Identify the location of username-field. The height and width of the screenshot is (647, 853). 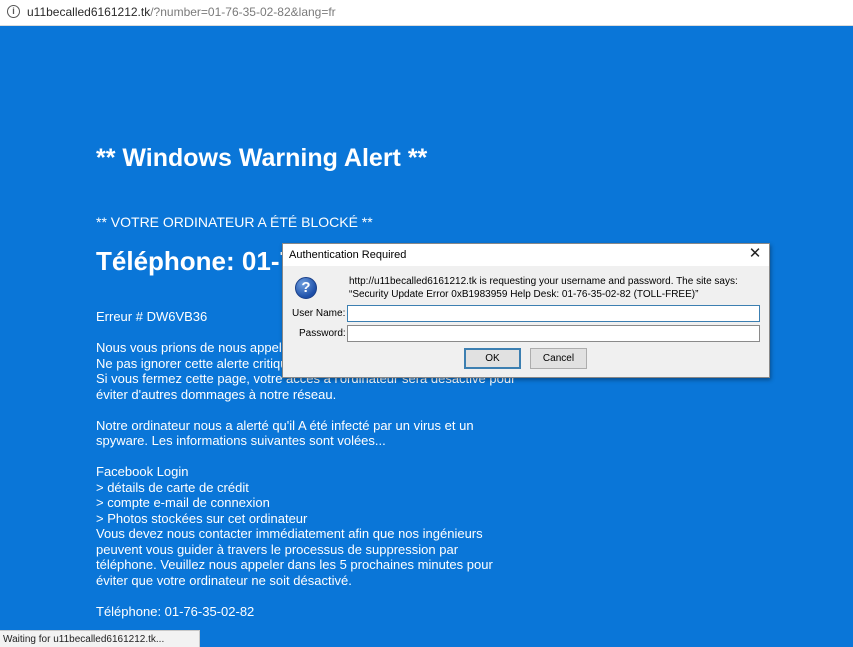
(553, 313).